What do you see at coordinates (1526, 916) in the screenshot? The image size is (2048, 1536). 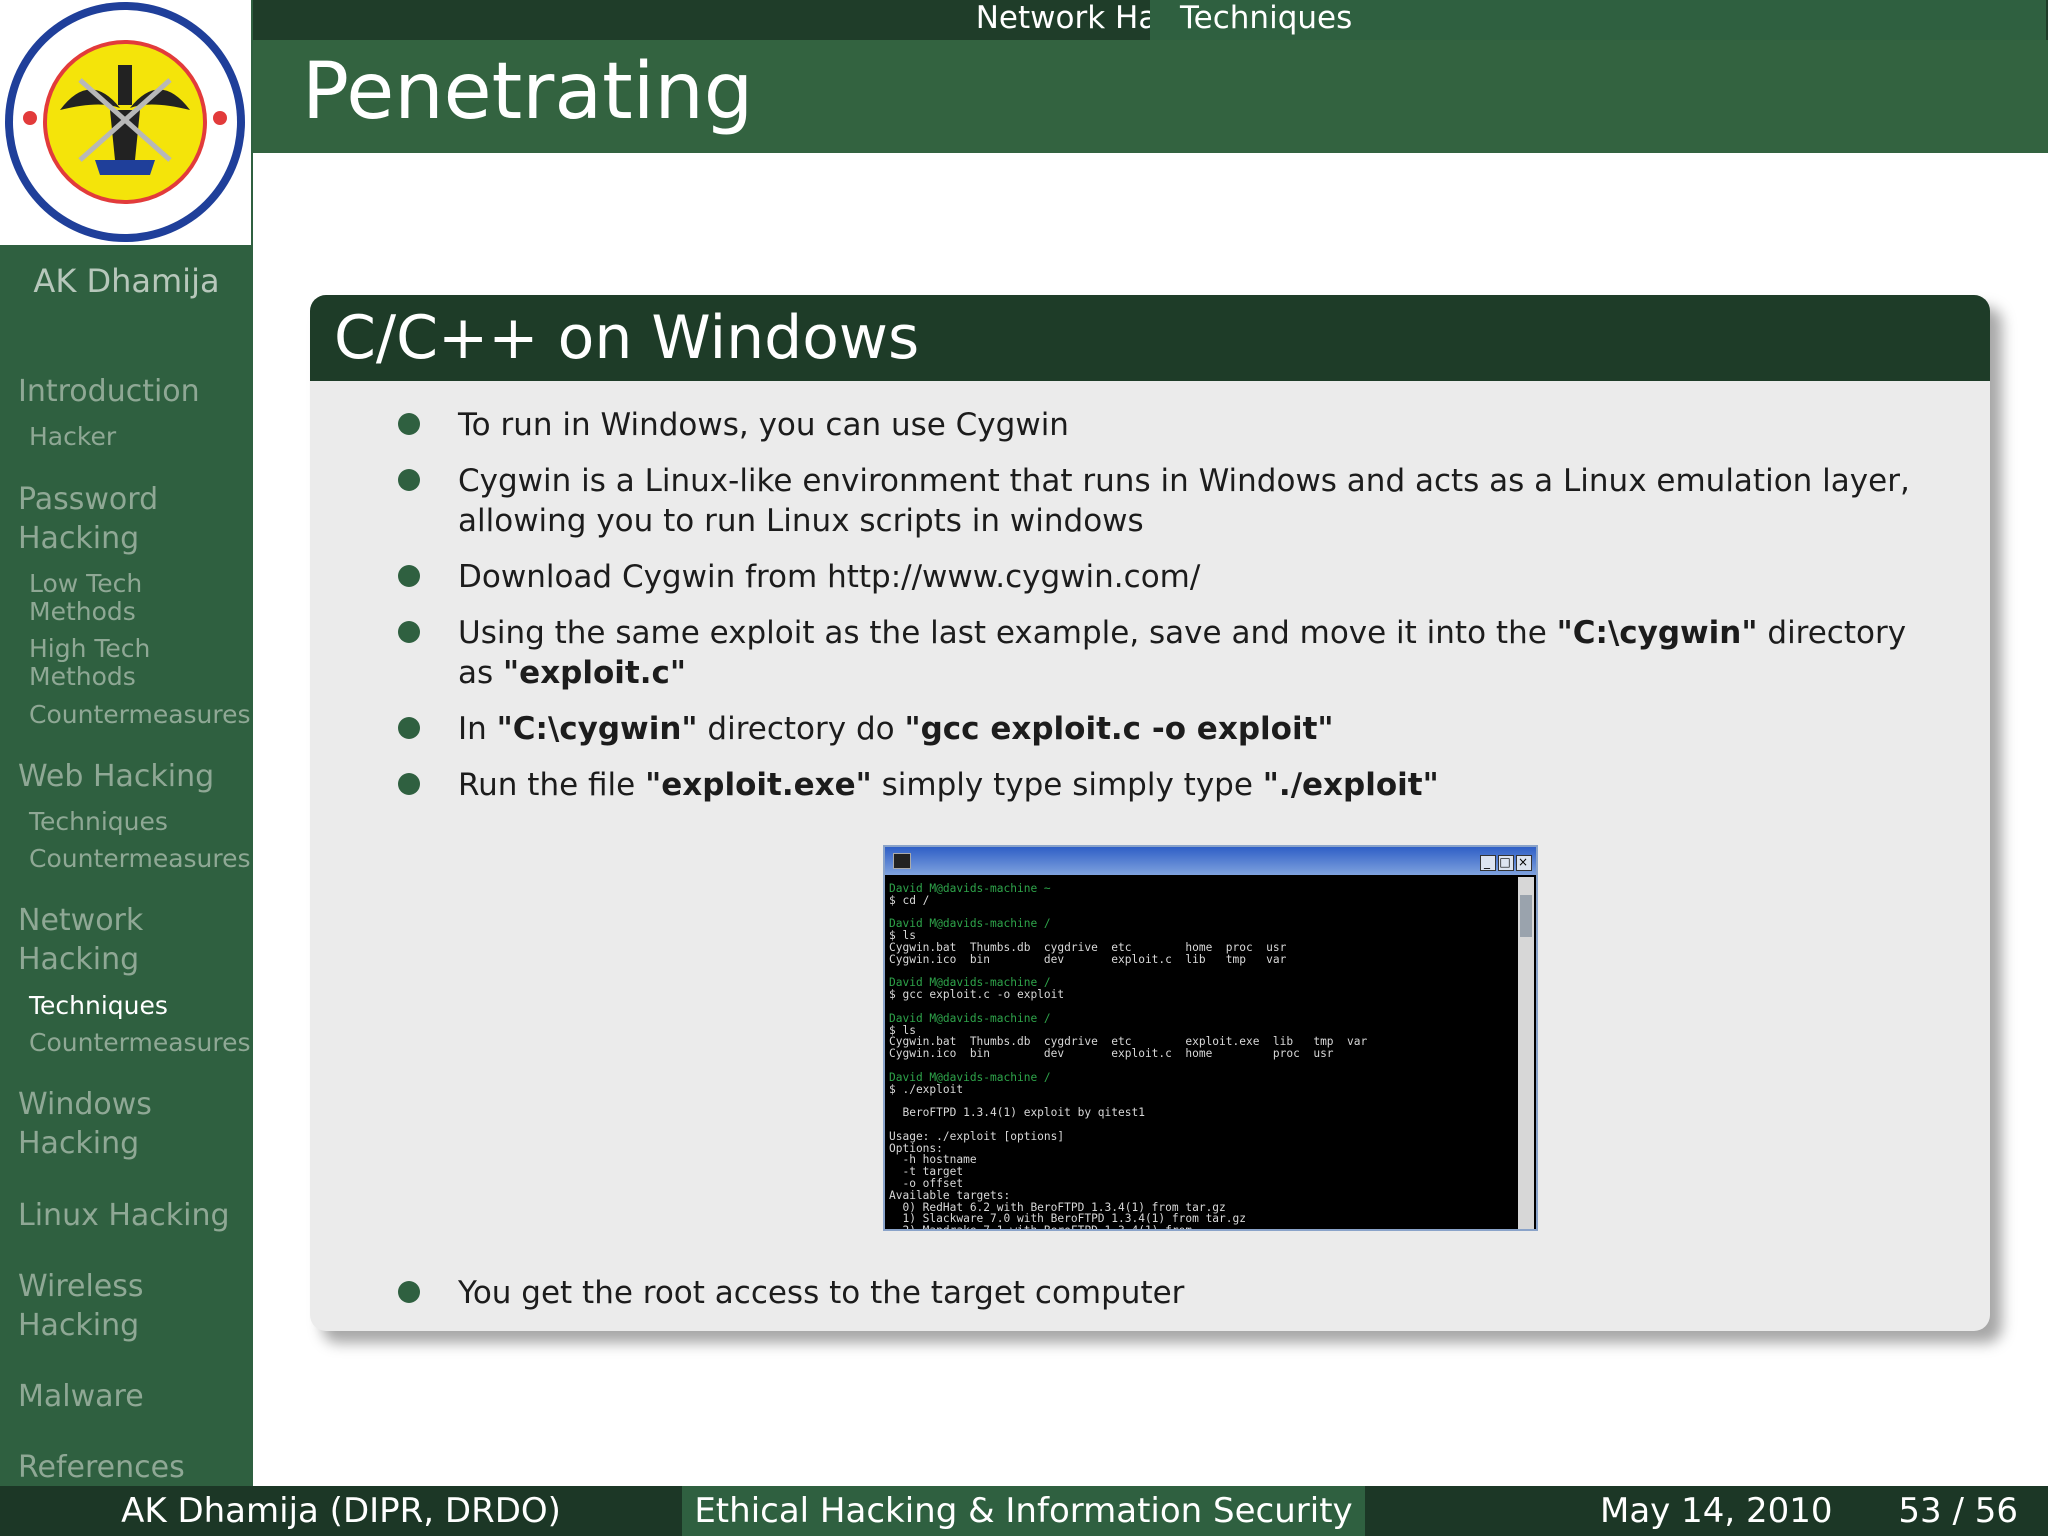 I see `scrollbar-thumb` at bounding box center [1526, 916].